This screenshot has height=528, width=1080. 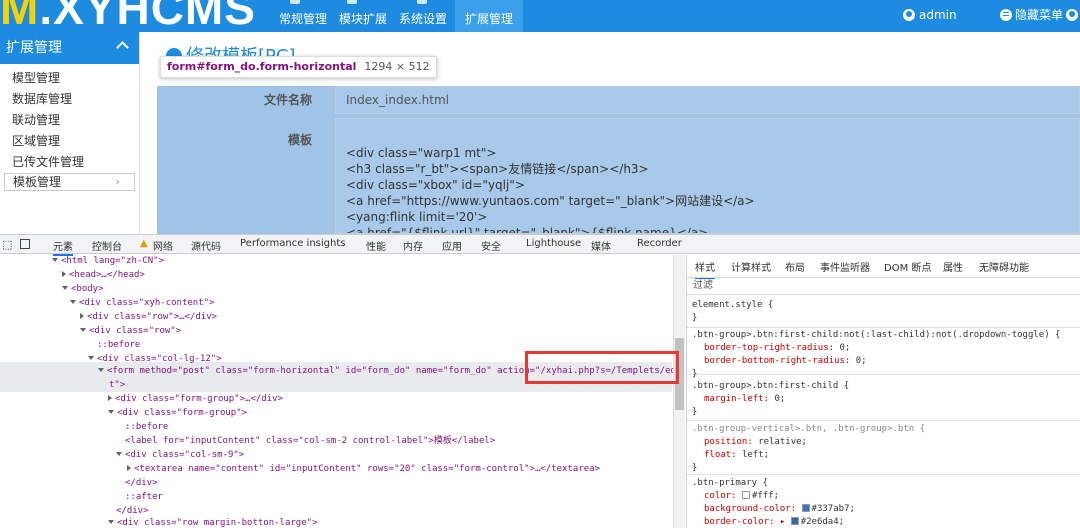 What do you see at coordinates (376, 245) in the screenshot?
I see `tab-performance: 性能` at bounding box center [376, 245].